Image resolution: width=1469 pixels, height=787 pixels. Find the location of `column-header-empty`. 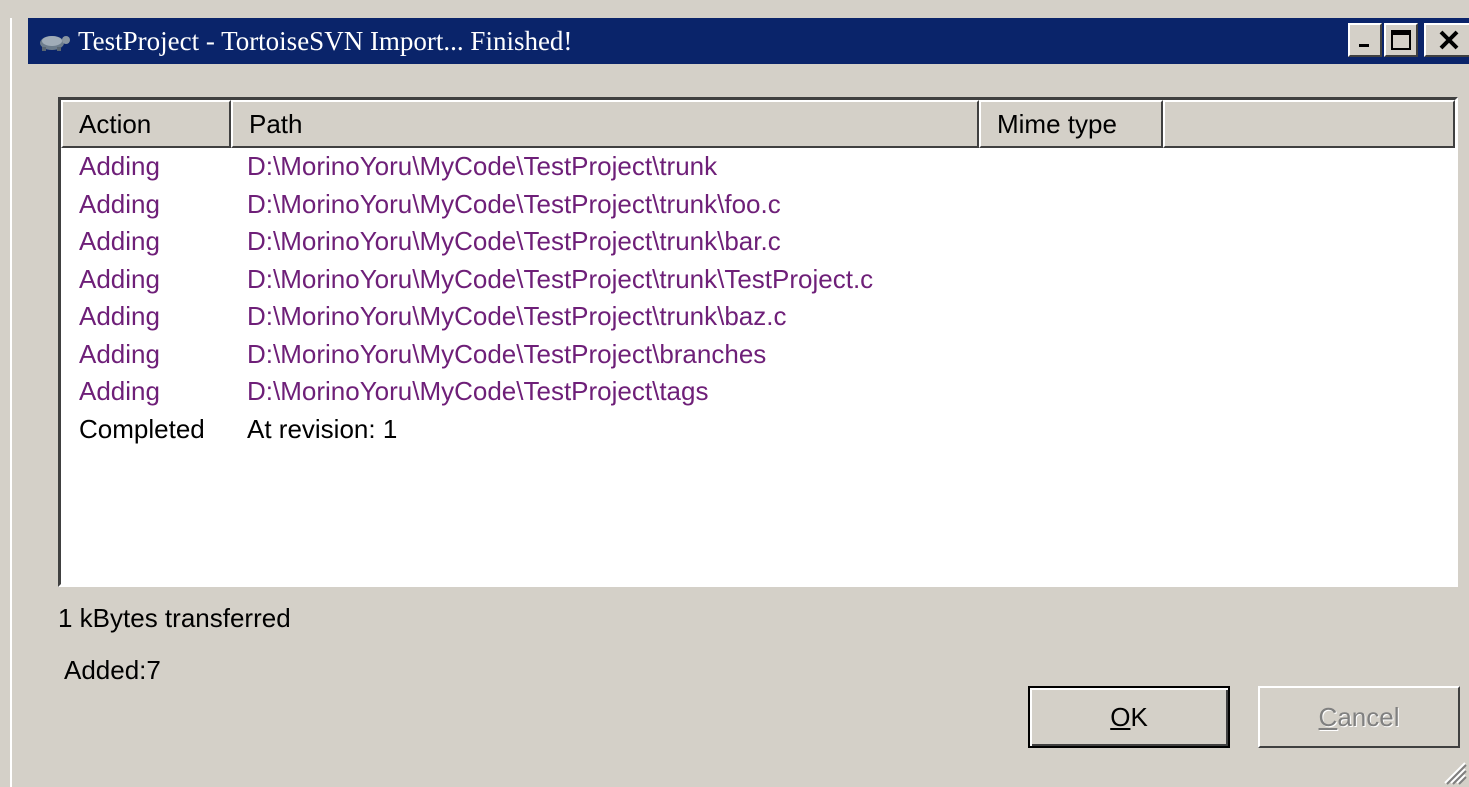

column-header-empty is located at coordinates (1309, 124).